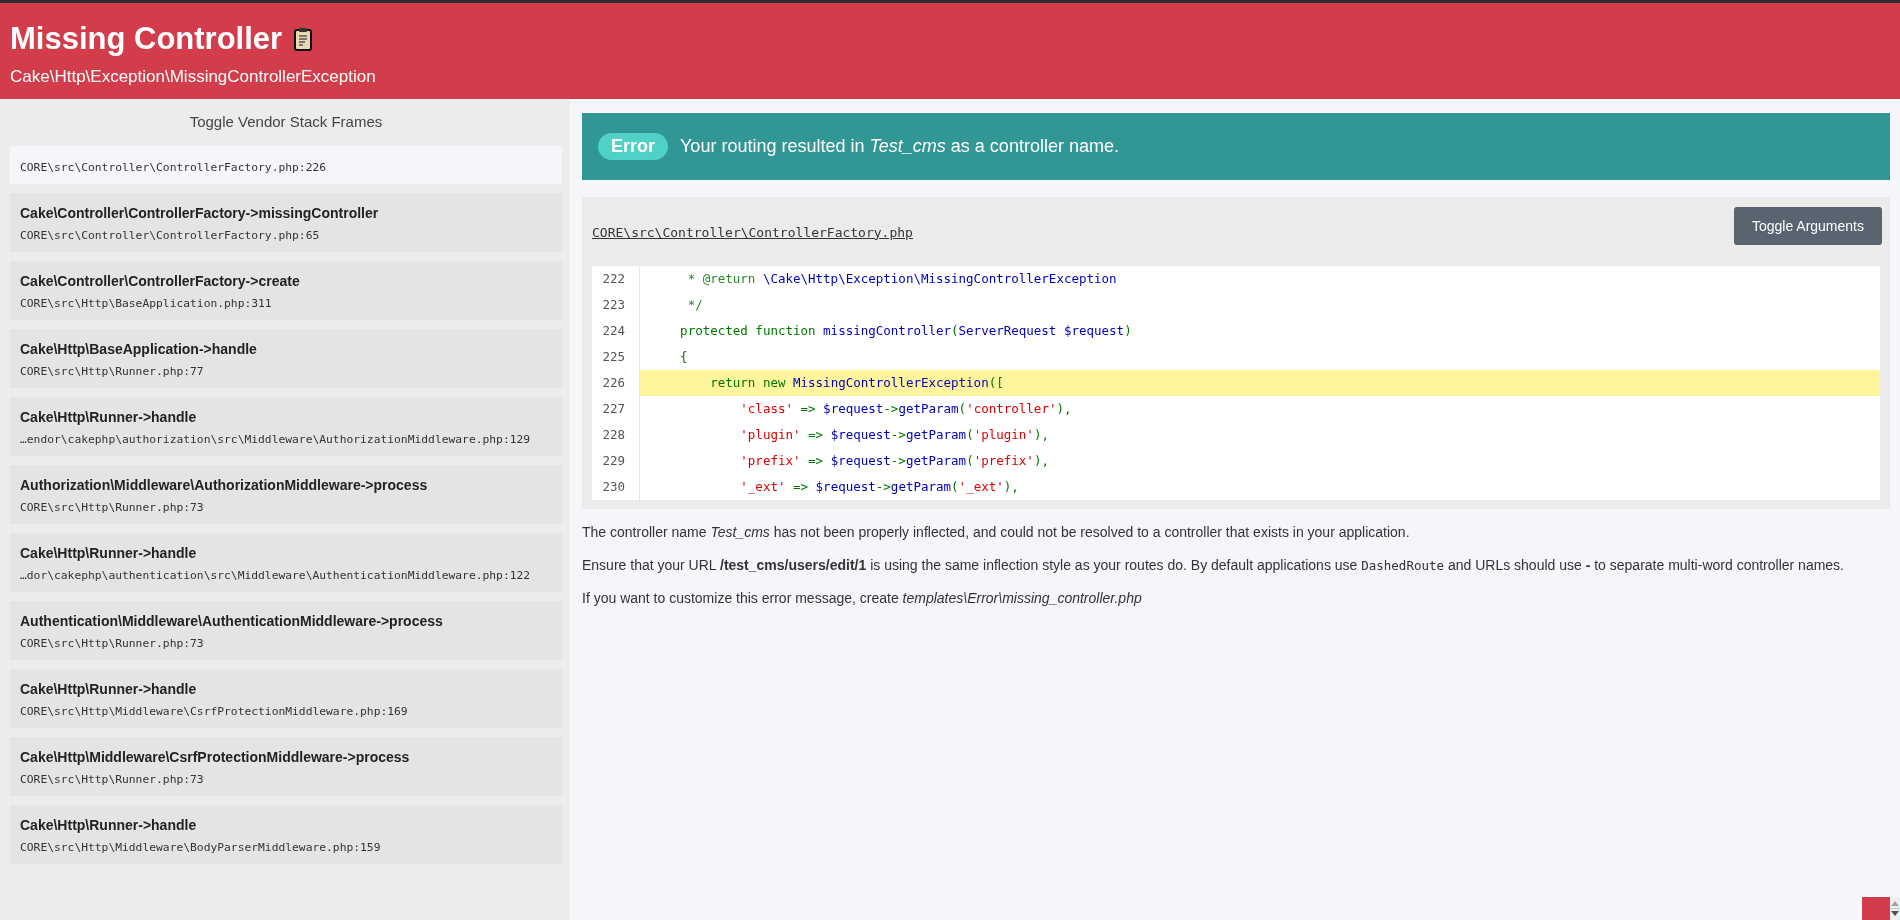  I want to click on clipboard-icon, so click(303, 39).